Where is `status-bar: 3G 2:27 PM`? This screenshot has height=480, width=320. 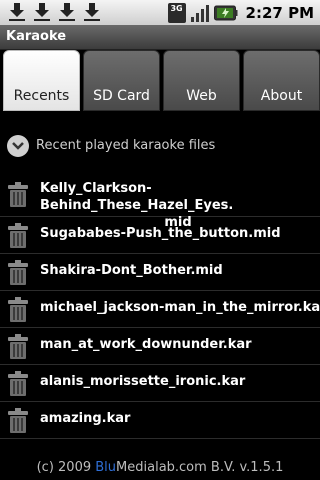 status-bar: 3G 2:27 PM is located at coordinates (160, 12).